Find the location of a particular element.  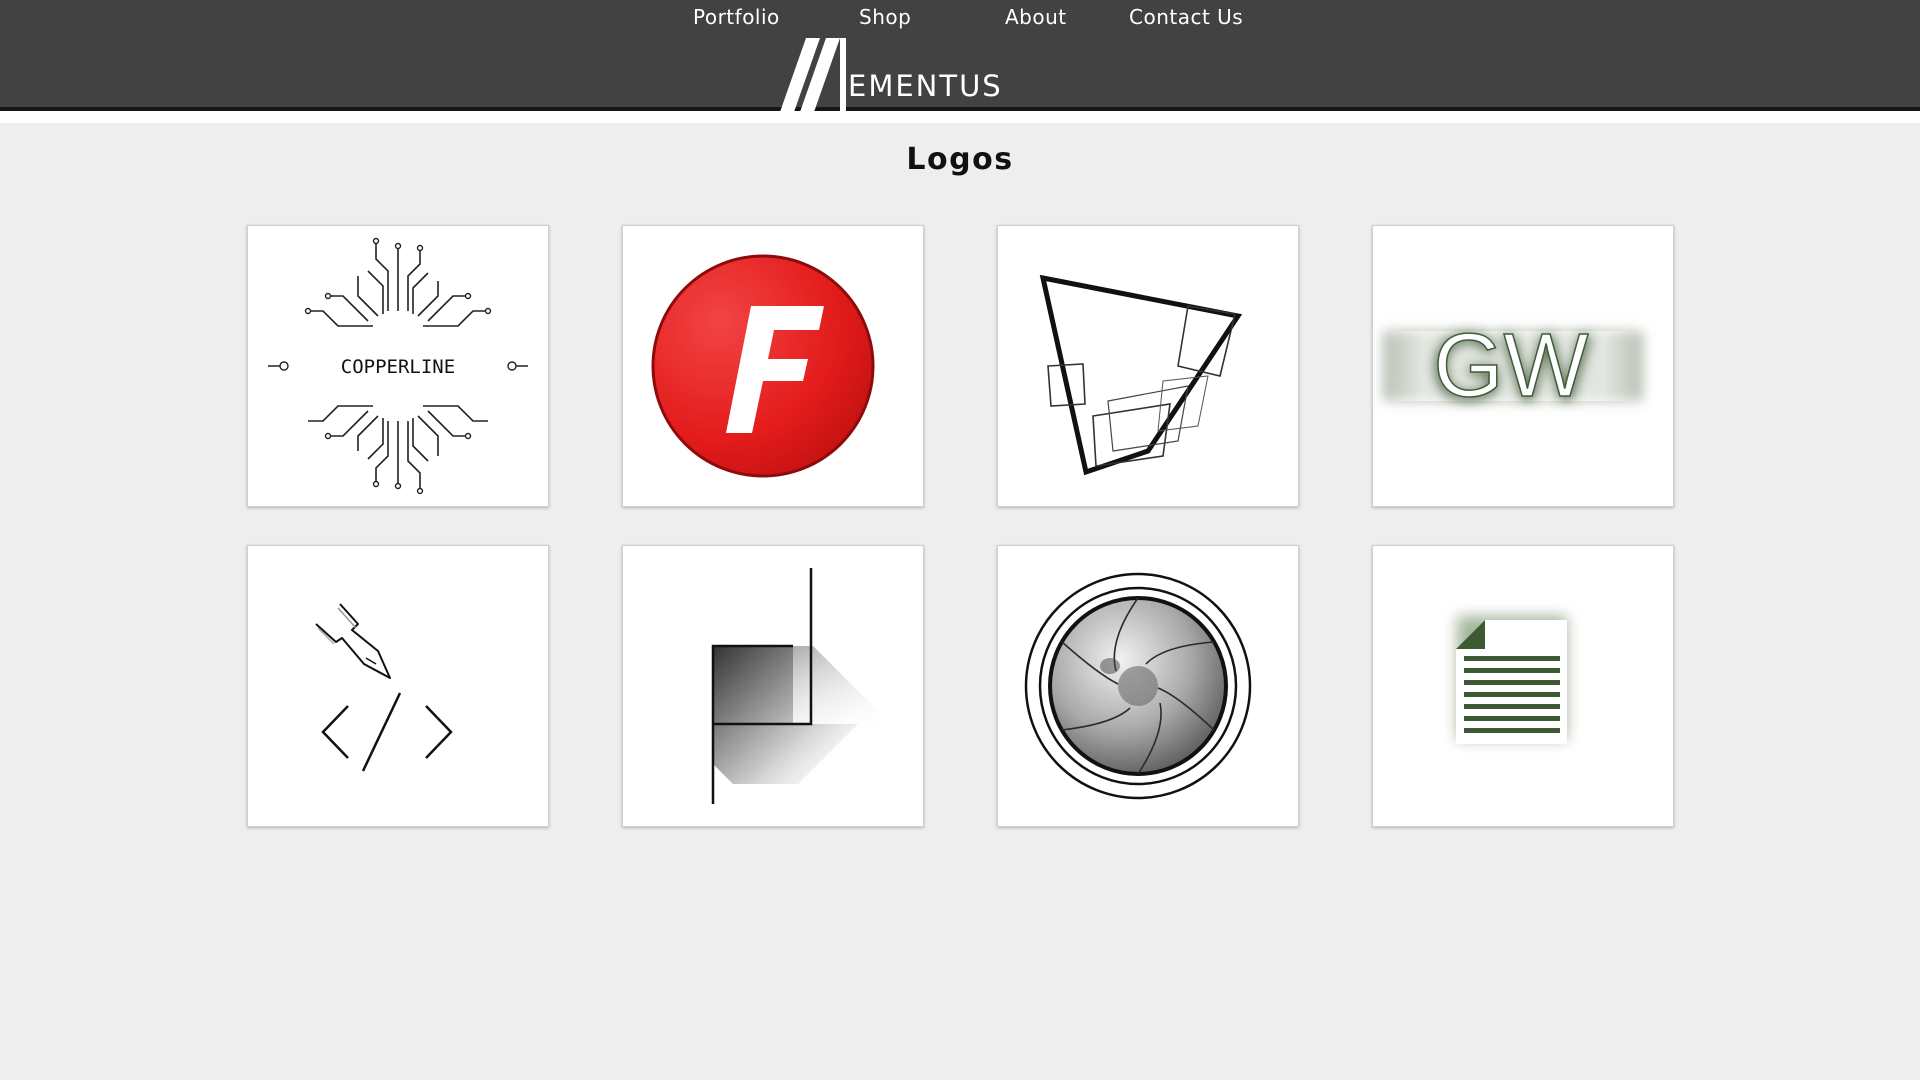

logo-tile-green-document is located at coordinates (1523, 686).